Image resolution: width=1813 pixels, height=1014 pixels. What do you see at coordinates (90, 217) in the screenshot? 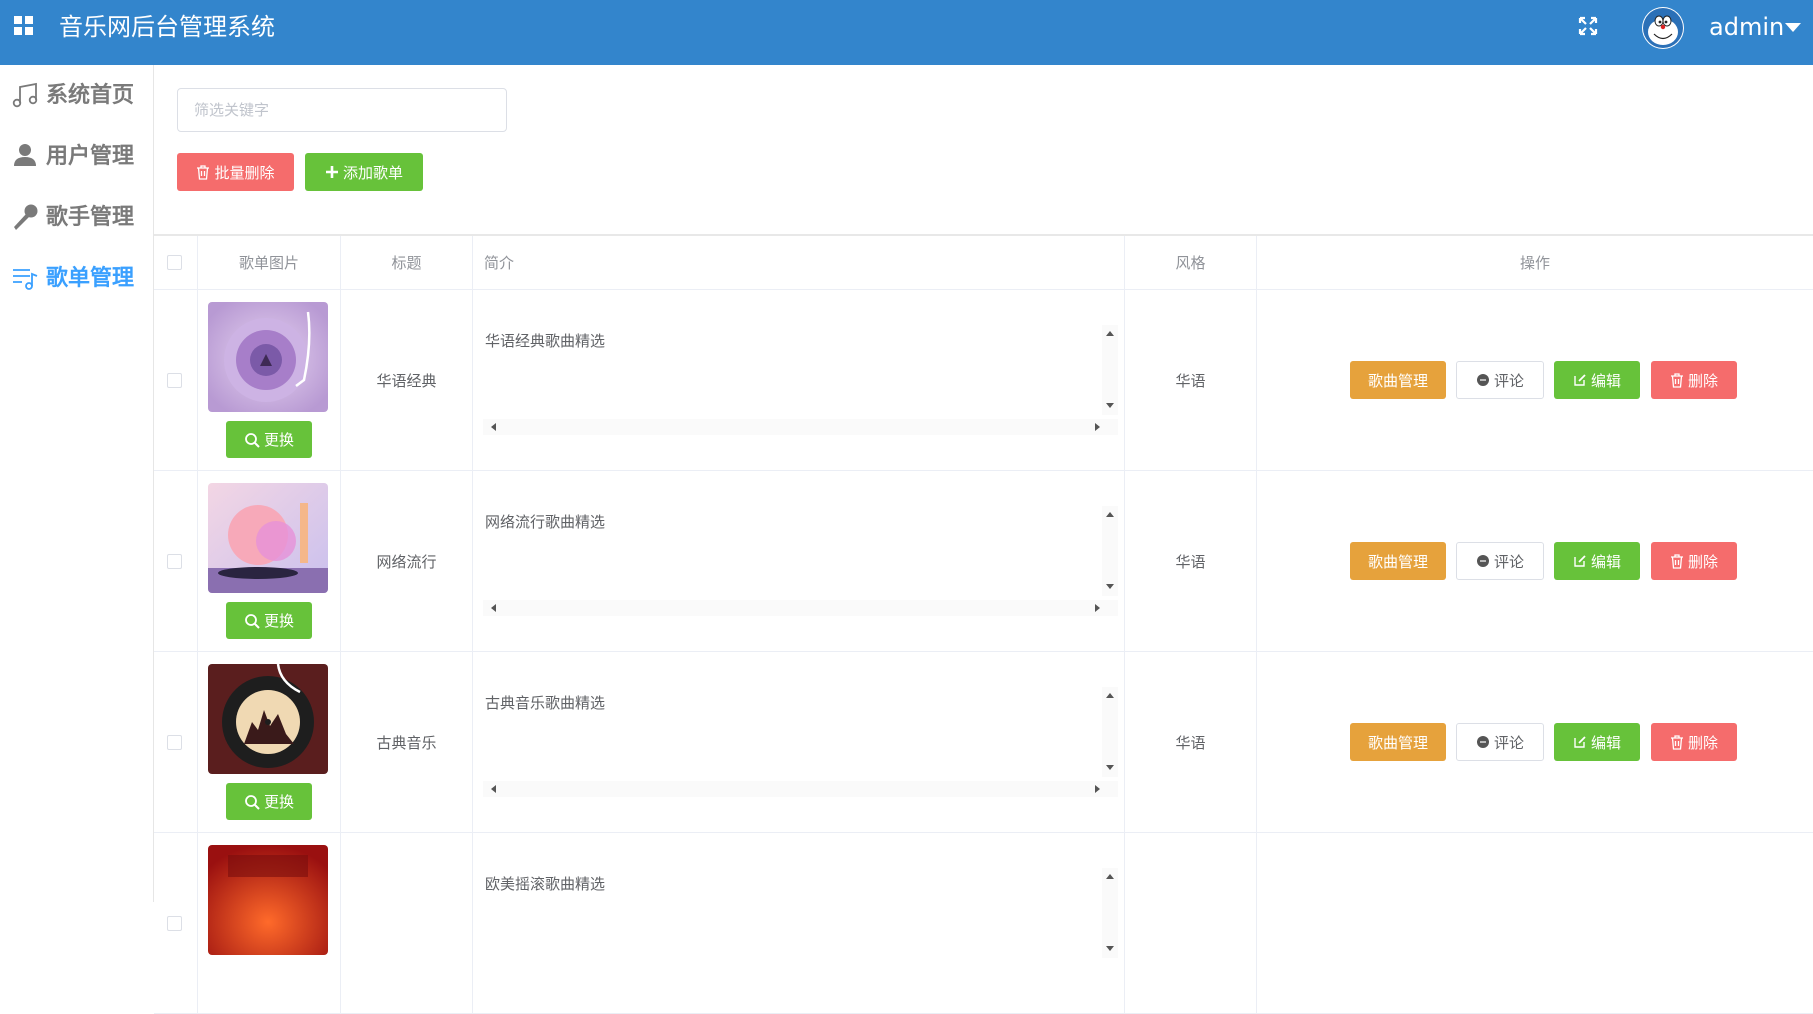
I see `sidebar-item-label: 歌手管理` at bounding box center [90, 217].